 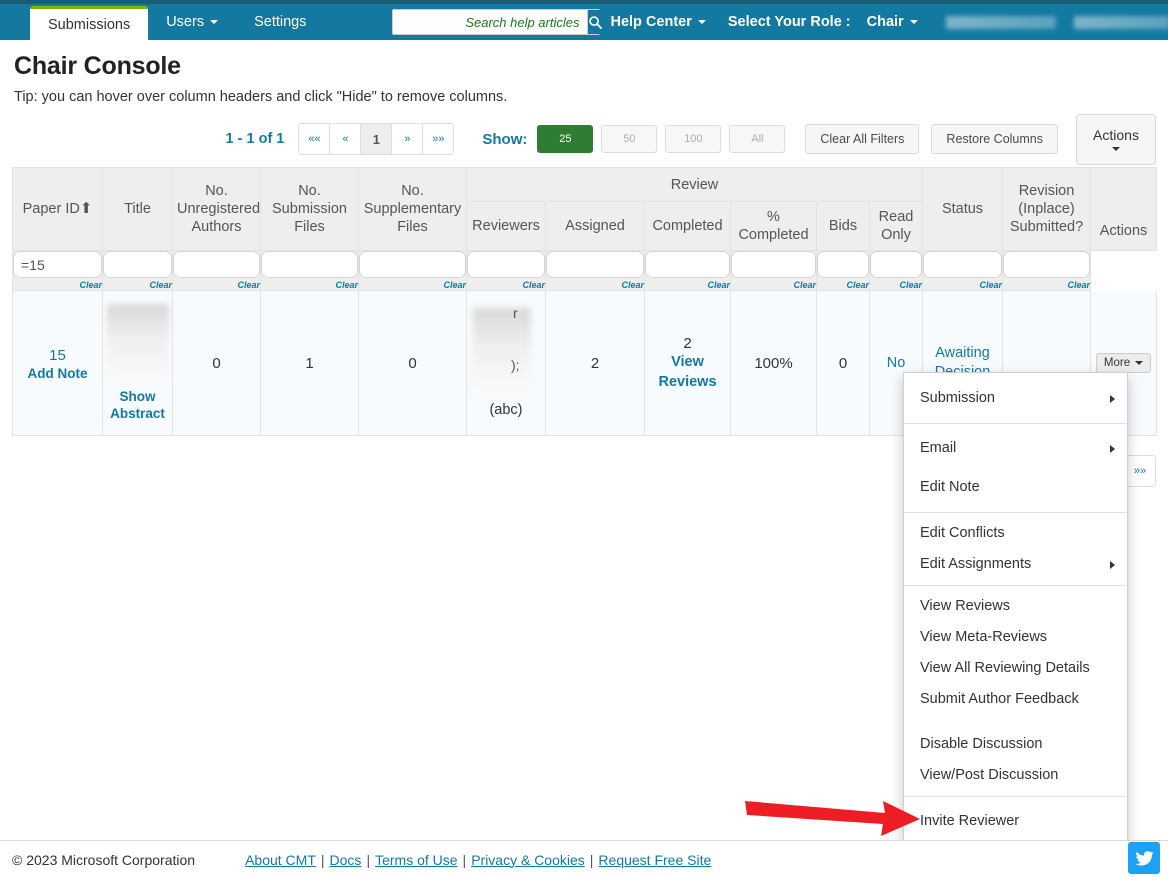 What do you see at coordinates (1047, 285) in the screenshot?
I see `filter-clear-revision: Clear` at bounding box center [1047, 285].